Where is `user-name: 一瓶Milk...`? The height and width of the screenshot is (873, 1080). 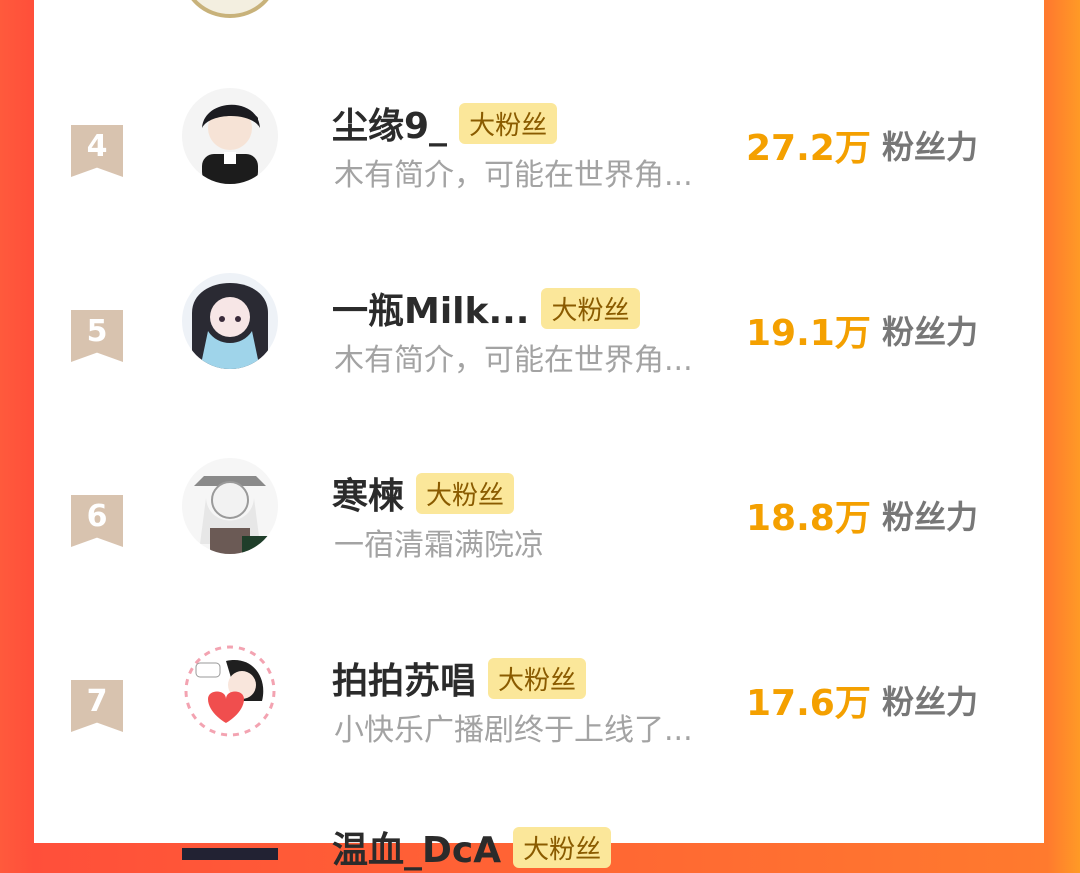 user-name: 一瓶Milk... is located at coordinates (430, 308).